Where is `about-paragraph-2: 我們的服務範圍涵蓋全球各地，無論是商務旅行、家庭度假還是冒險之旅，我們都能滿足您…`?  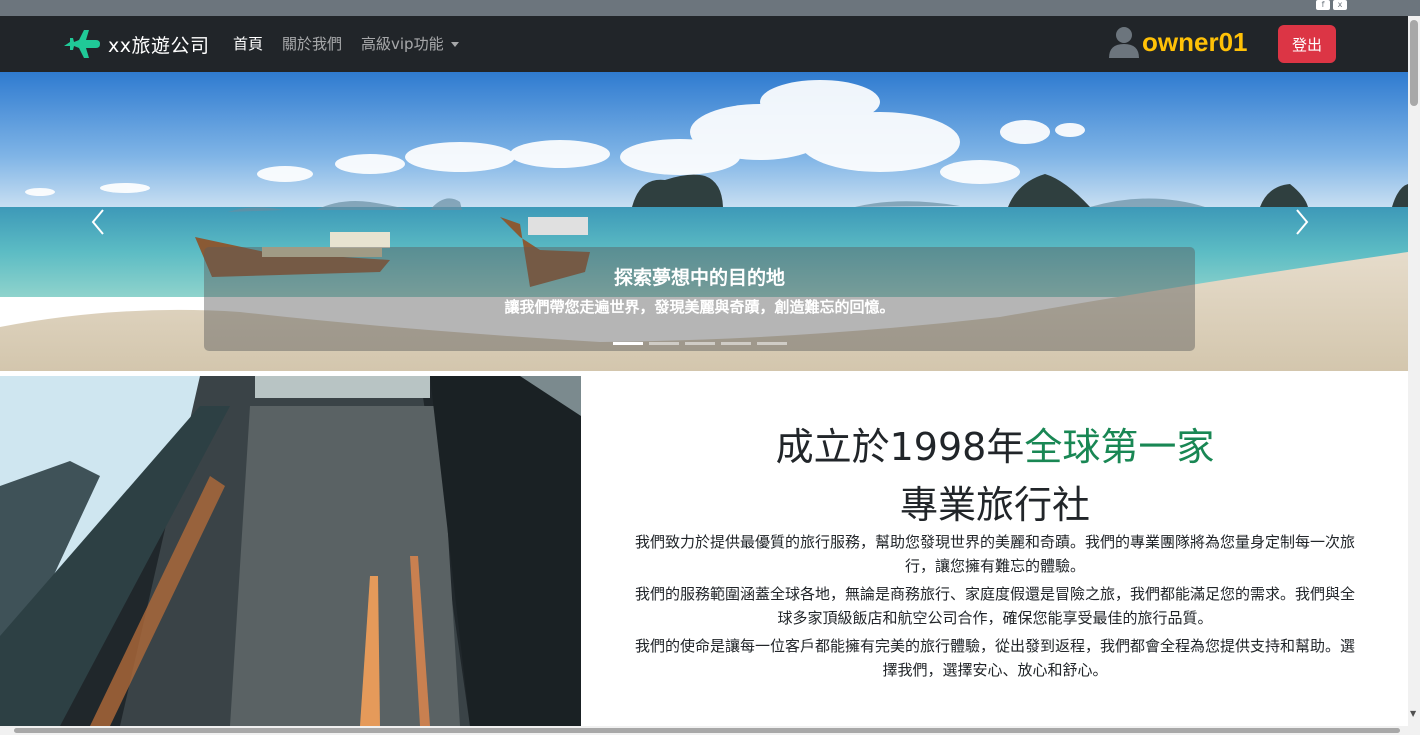 about-paragraph-2: 我們的服務範圍涵蓋全球各地，無論是商務旅行、家庭度假還是冒險之旅，我們都能滿足您… is located at coordinates (994, 606).